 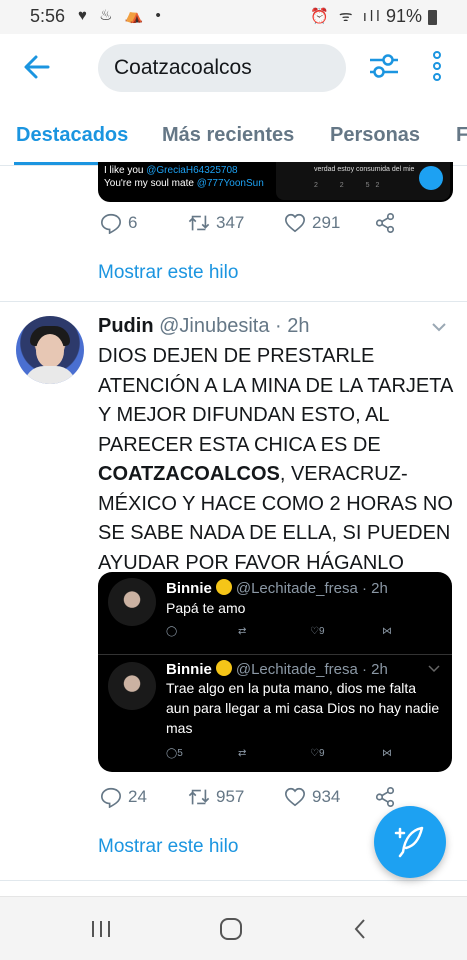 I want to click on media-screenshot: verdad estoy consumida del mie 2 2 52, so click(x=363, y=181).